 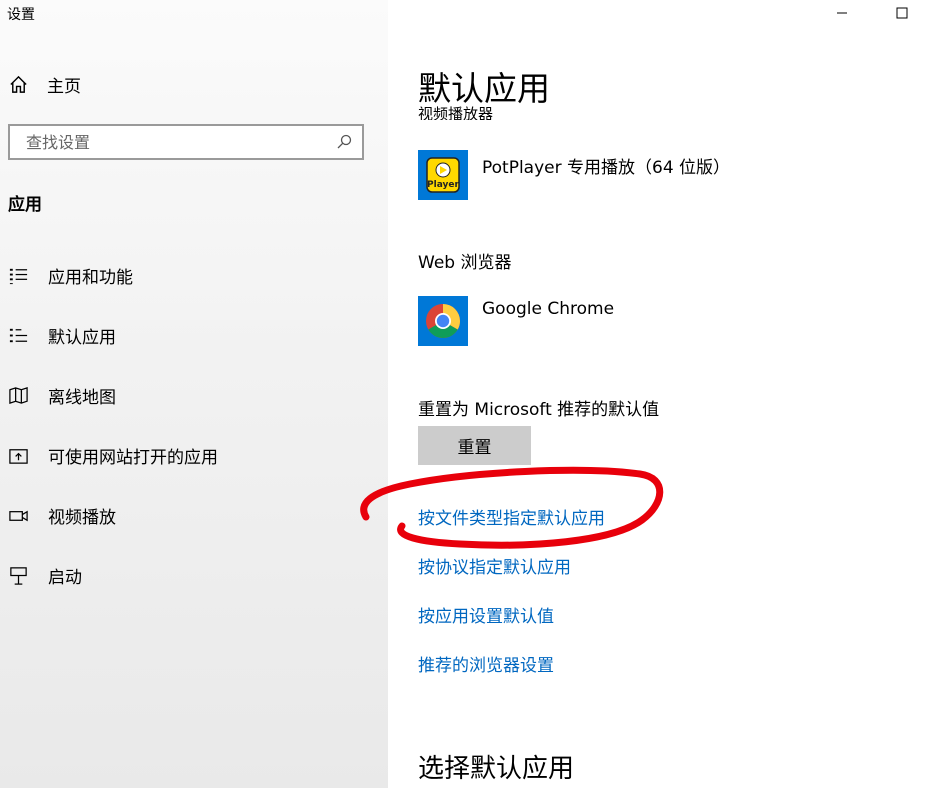 What do you see at coordinates (133, 458) in the screenshot?
I see `sidebar-item-label: 可使用网站打开的应用` at bounding box center [133, 458].